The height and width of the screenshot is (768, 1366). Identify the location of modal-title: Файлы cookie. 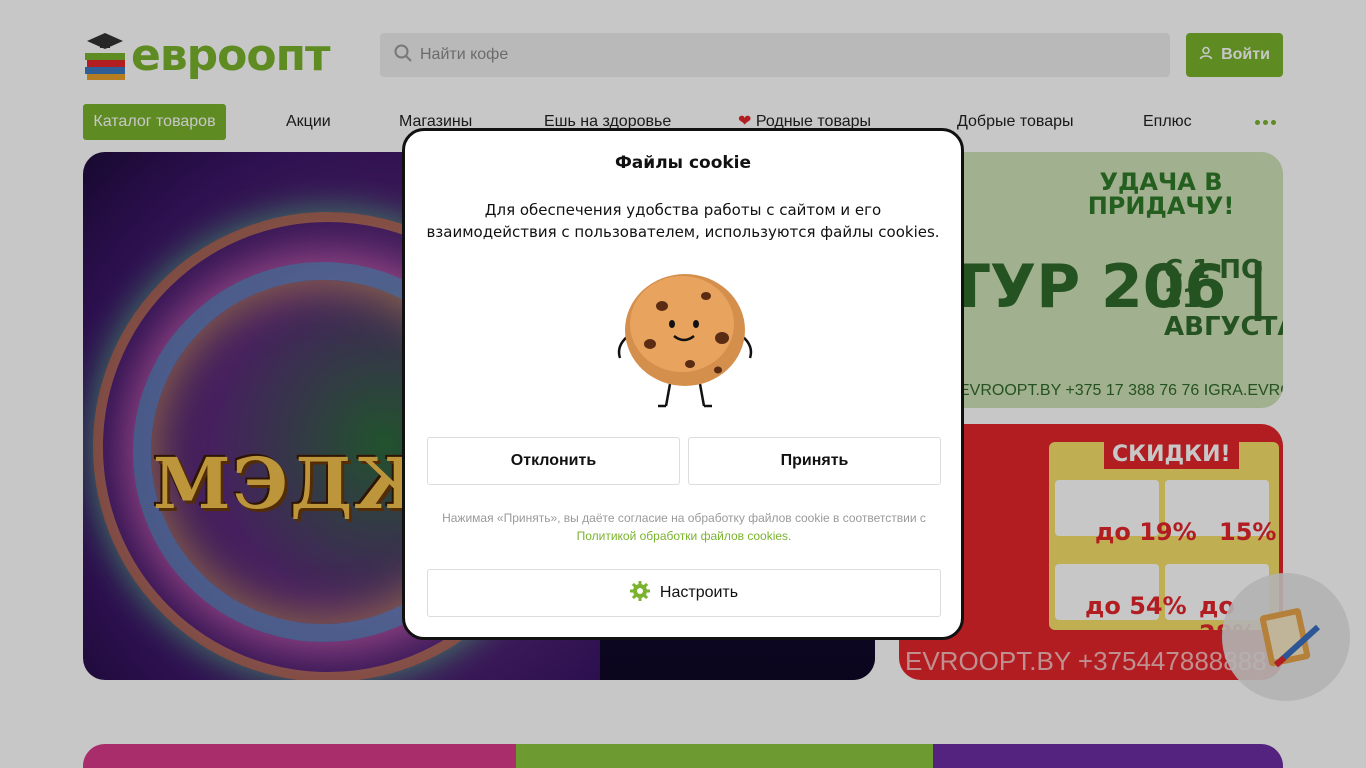
(683, 163).